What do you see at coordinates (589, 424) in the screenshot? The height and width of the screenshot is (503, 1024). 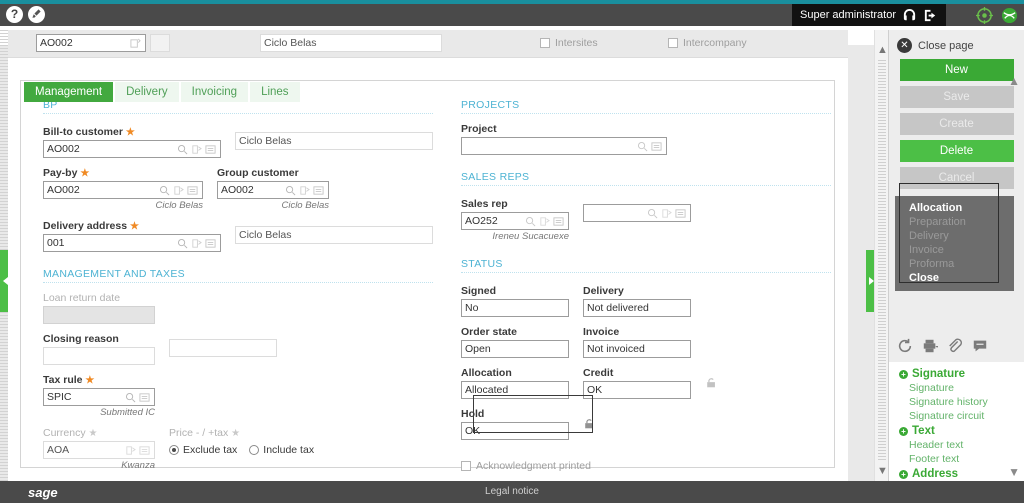 I see `hold-unlock-icon` at bounding box center [589, 424].